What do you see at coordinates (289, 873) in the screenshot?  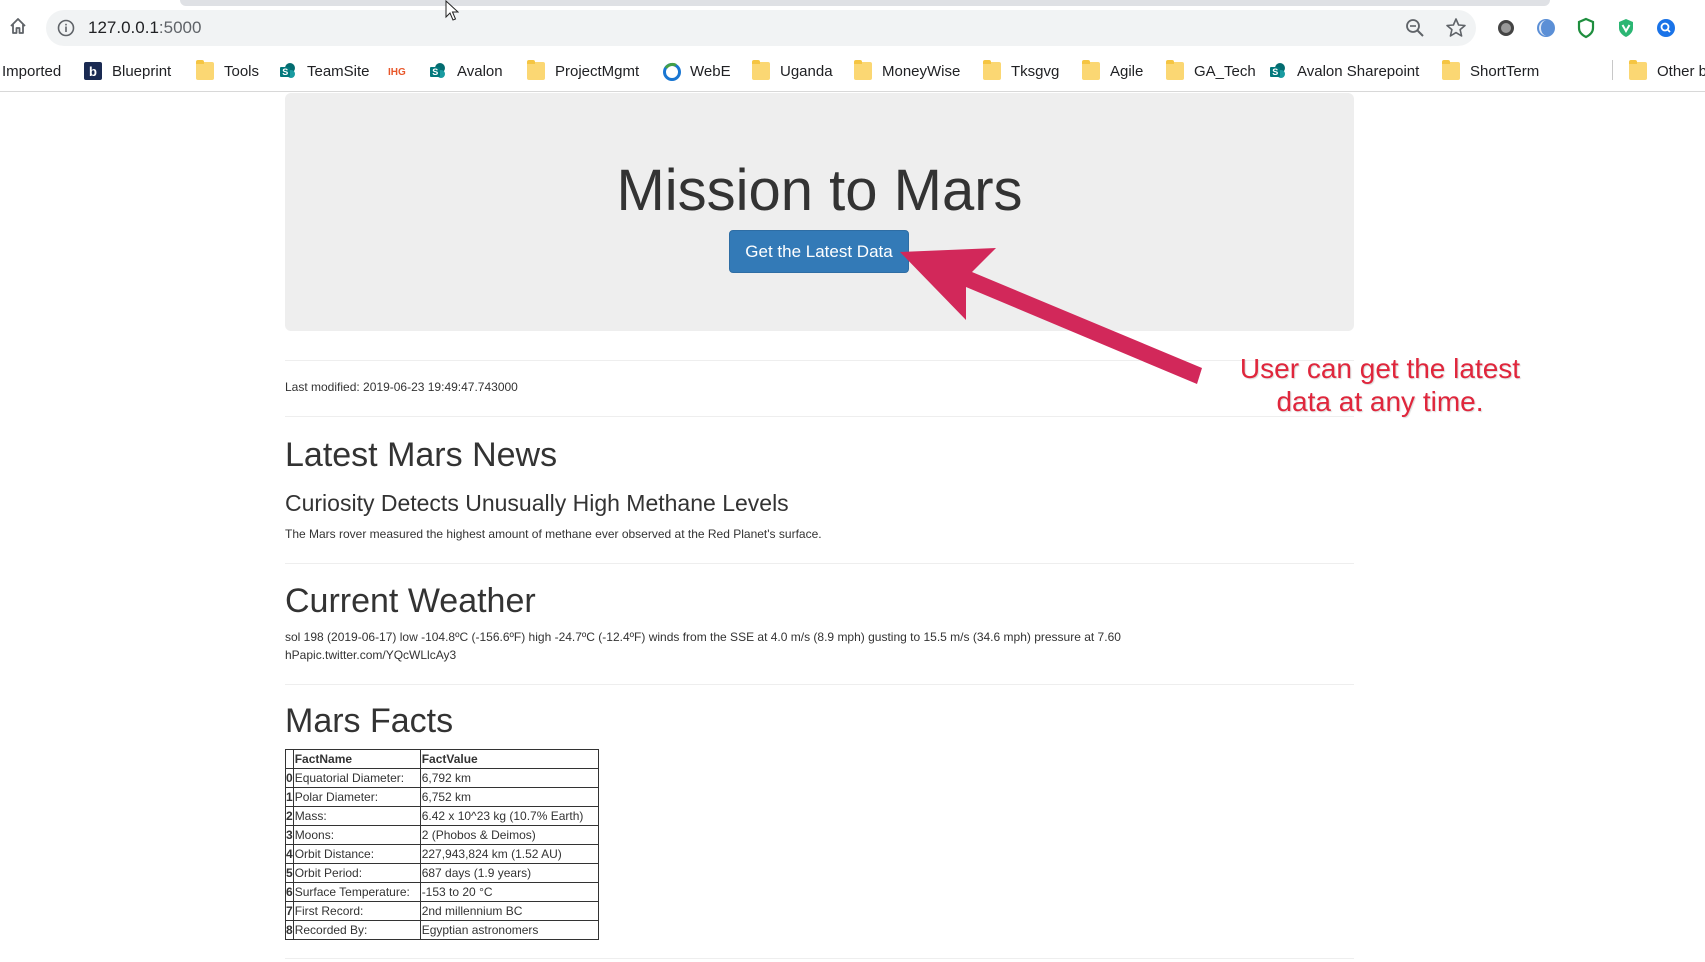 I see `row-index: 5` at bounding box center [289, 873].